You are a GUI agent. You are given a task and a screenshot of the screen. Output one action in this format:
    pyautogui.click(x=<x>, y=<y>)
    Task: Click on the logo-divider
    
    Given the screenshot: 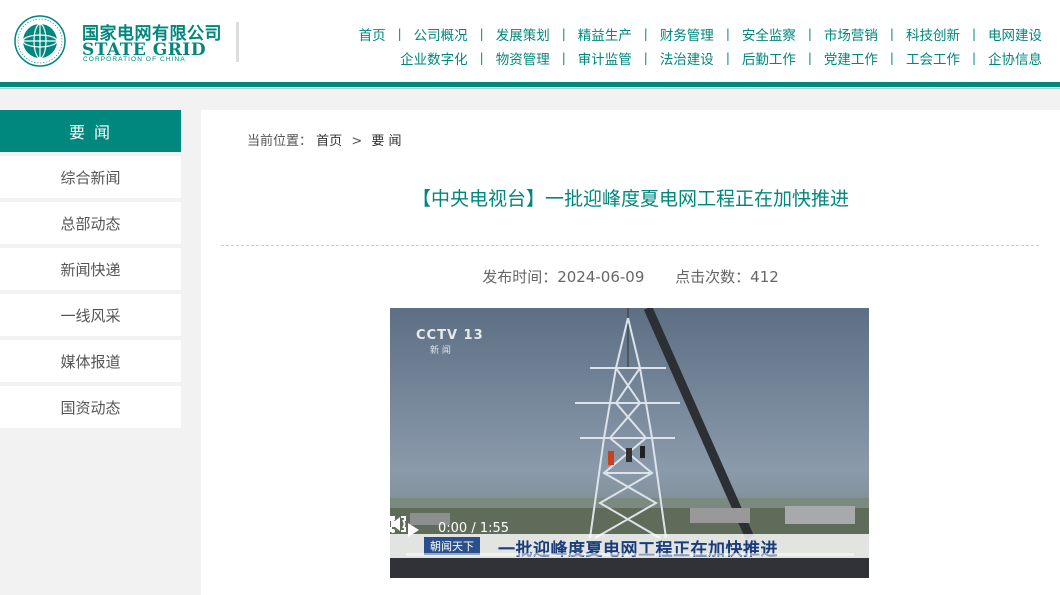 What is the action you would take?
    pyautogui.click(x=237, y=42)
    